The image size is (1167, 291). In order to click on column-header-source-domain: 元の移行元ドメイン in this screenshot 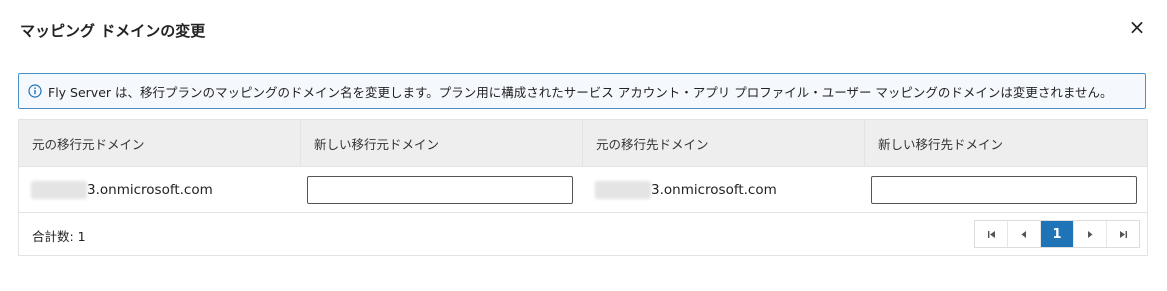, I will do `click(160, 143)`.